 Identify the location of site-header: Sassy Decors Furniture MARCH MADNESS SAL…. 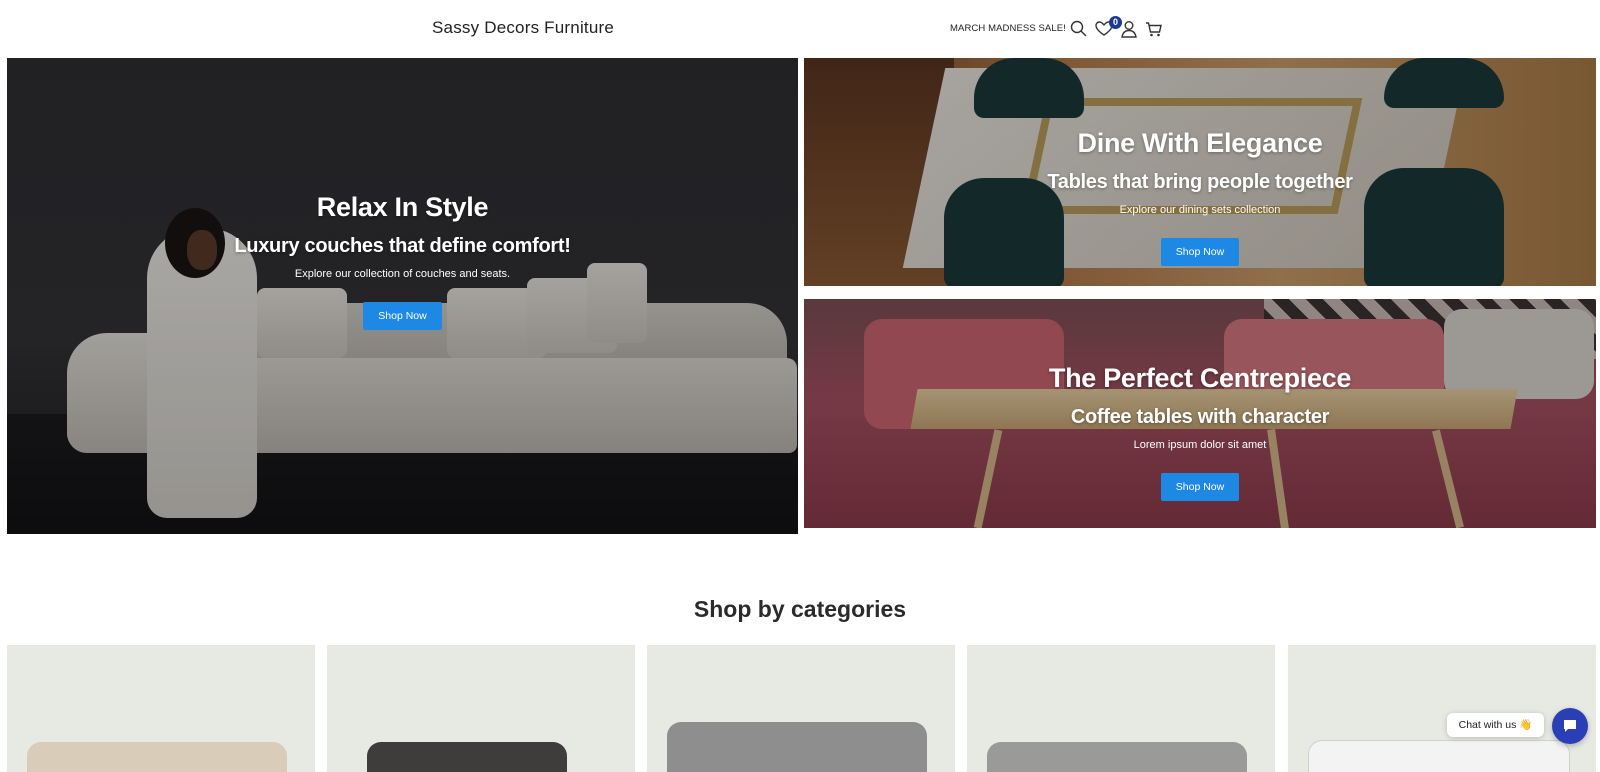
(800, 28).